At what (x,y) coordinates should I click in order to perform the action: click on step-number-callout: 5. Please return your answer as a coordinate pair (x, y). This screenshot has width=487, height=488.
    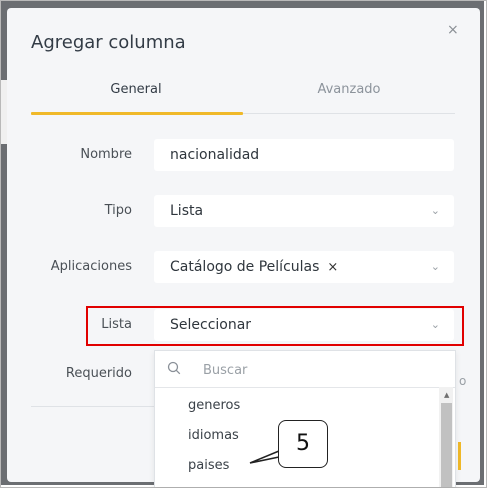
    Looking at the image, I should click on (303, 444).